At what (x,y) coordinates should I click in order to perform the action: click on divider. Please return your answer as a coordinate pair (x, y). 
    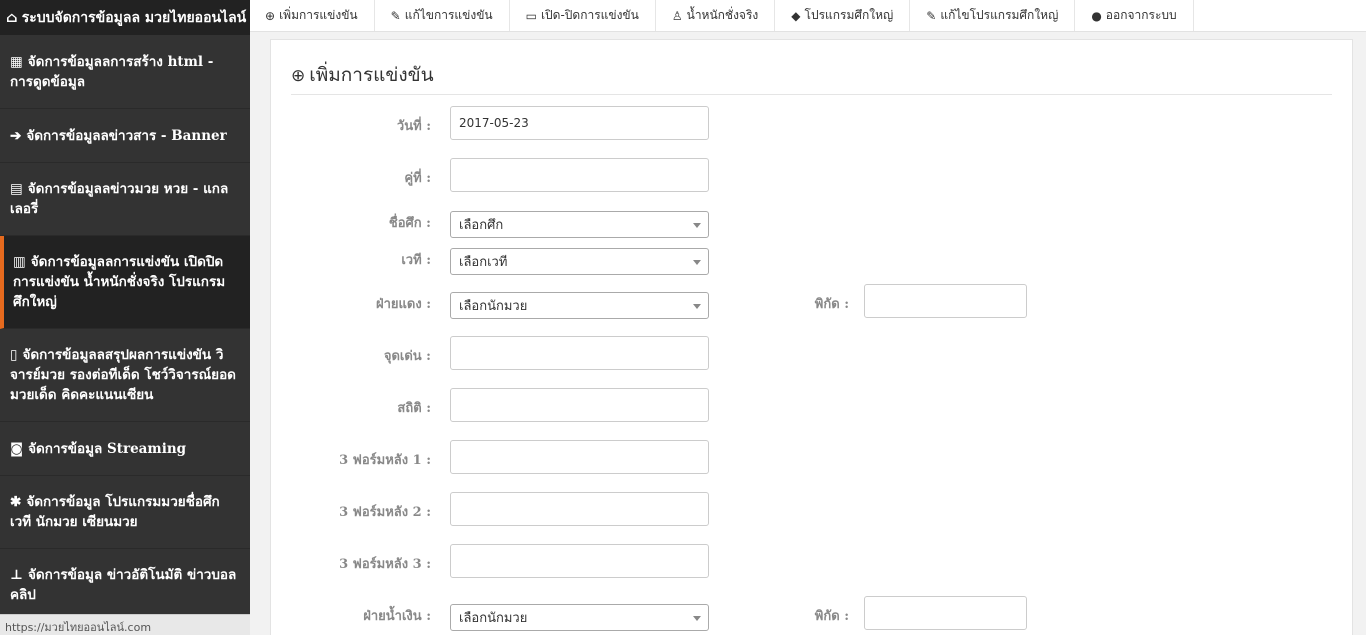
    Looking at the image, I should click on (811, 94).